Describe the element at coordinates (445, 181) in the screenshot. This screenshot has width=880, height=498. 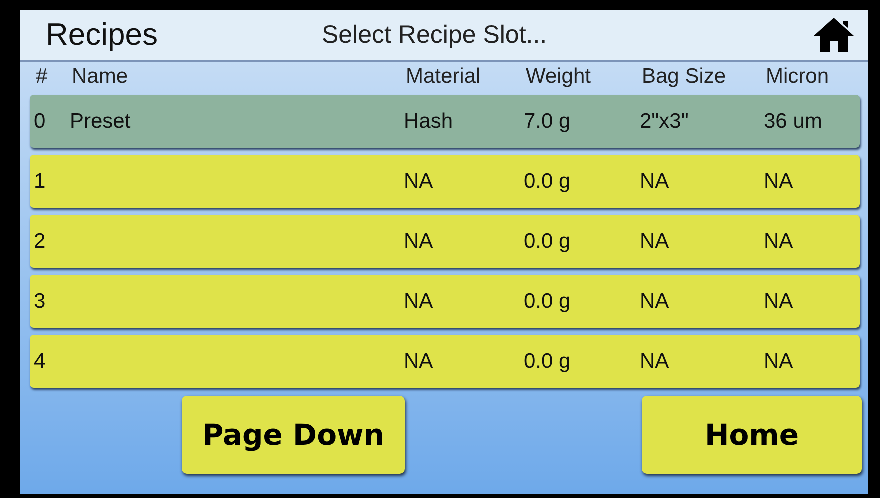
I see `recipe-row: 1 NA 0.0 g NA NA` at that location.